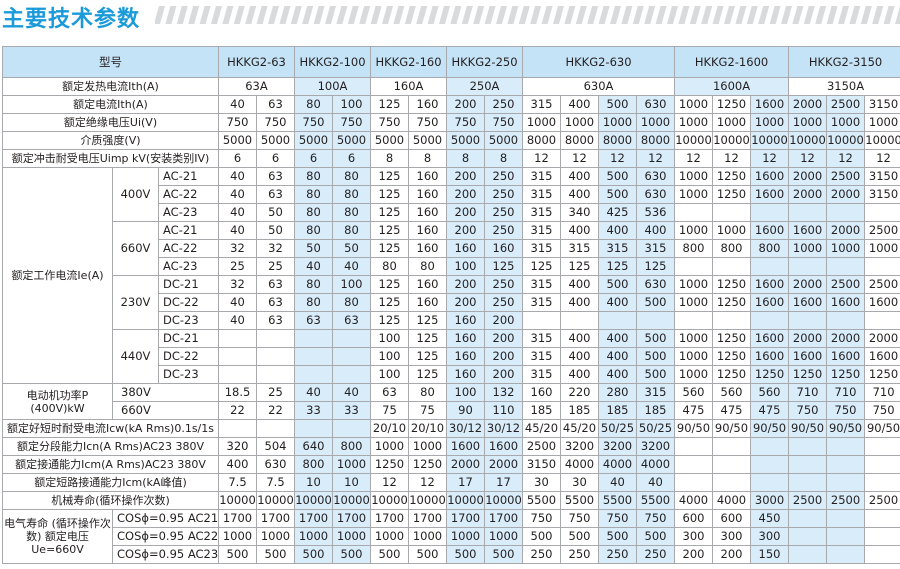 The height and width of the screenshot is (569, 900). What do you see at coordinates (275, 446) in the screenshot?
I see `value-cell: 504` at bounding box center [275, 446].